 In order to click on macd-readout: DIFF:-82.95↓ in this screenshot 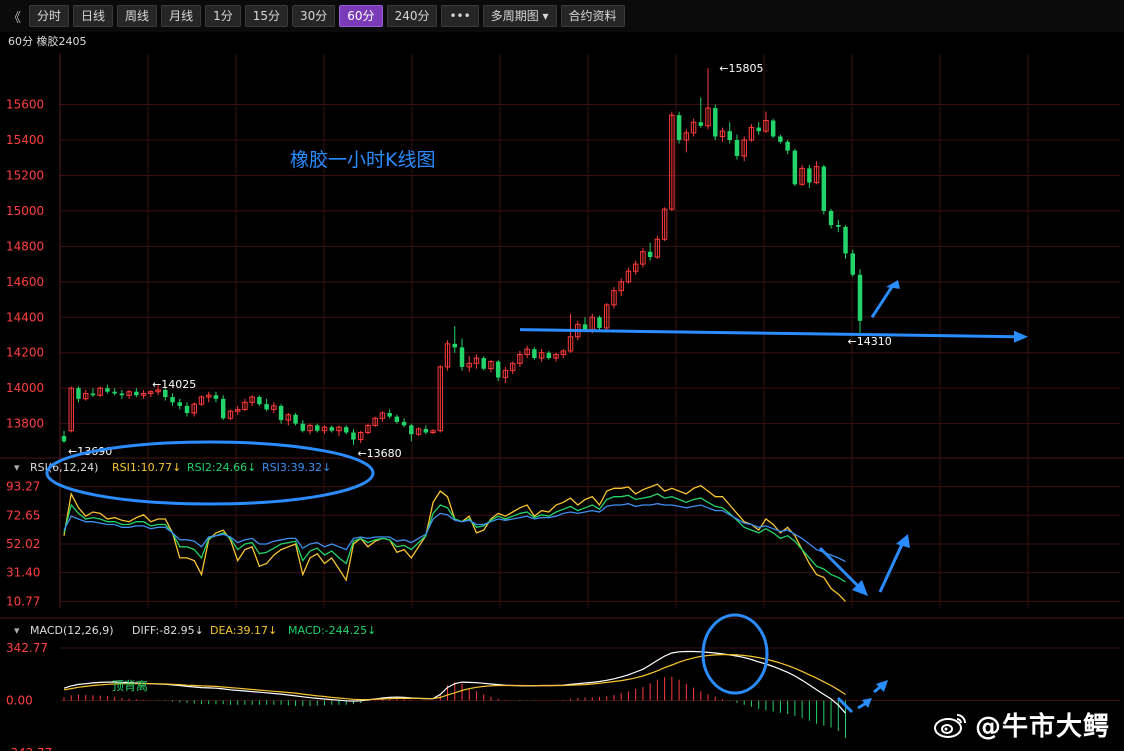, I will do `click(168, 630)`.